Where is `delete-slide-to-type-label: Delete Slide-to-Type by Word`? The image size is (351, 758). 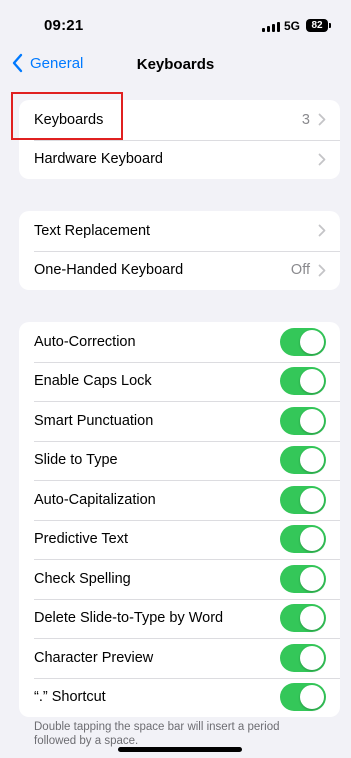 delete-slide-to-type-label: Delete Slide-to-Type by Word is located at coordinates (129, 618).